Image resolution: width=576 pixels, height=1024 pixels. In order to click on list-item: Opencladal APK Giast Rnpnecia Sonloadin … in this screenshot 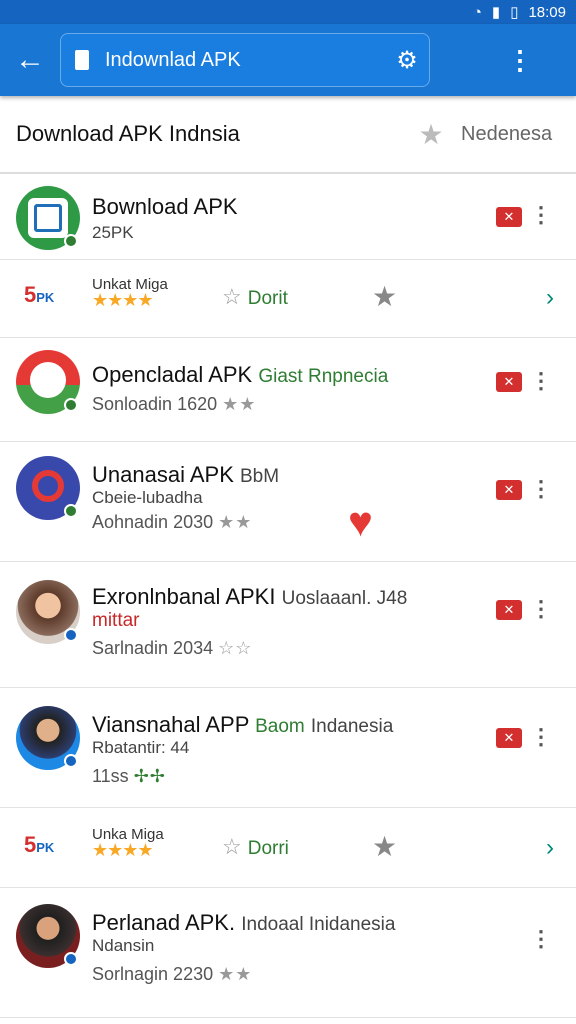, I will do `click(288, 390)`.